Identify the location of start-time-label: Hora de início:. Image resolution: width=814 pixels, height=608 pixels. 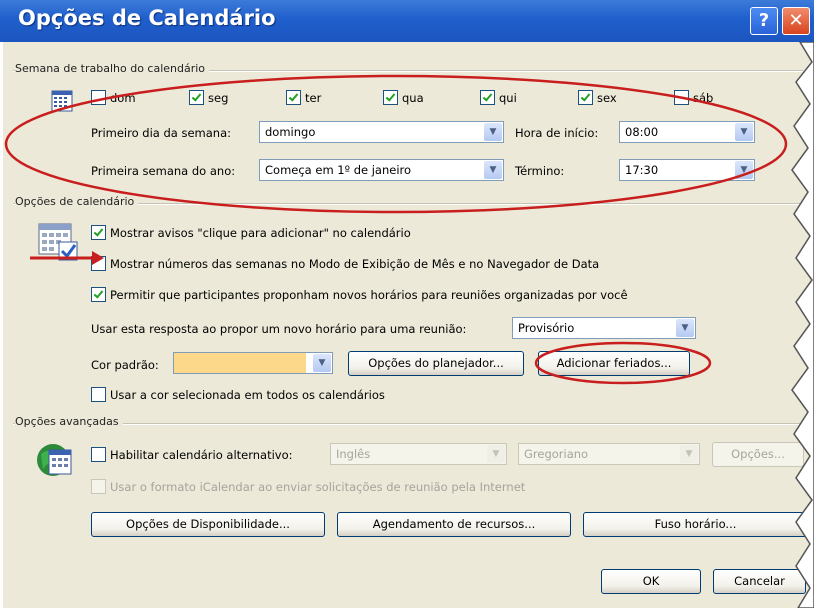
(557, 133).